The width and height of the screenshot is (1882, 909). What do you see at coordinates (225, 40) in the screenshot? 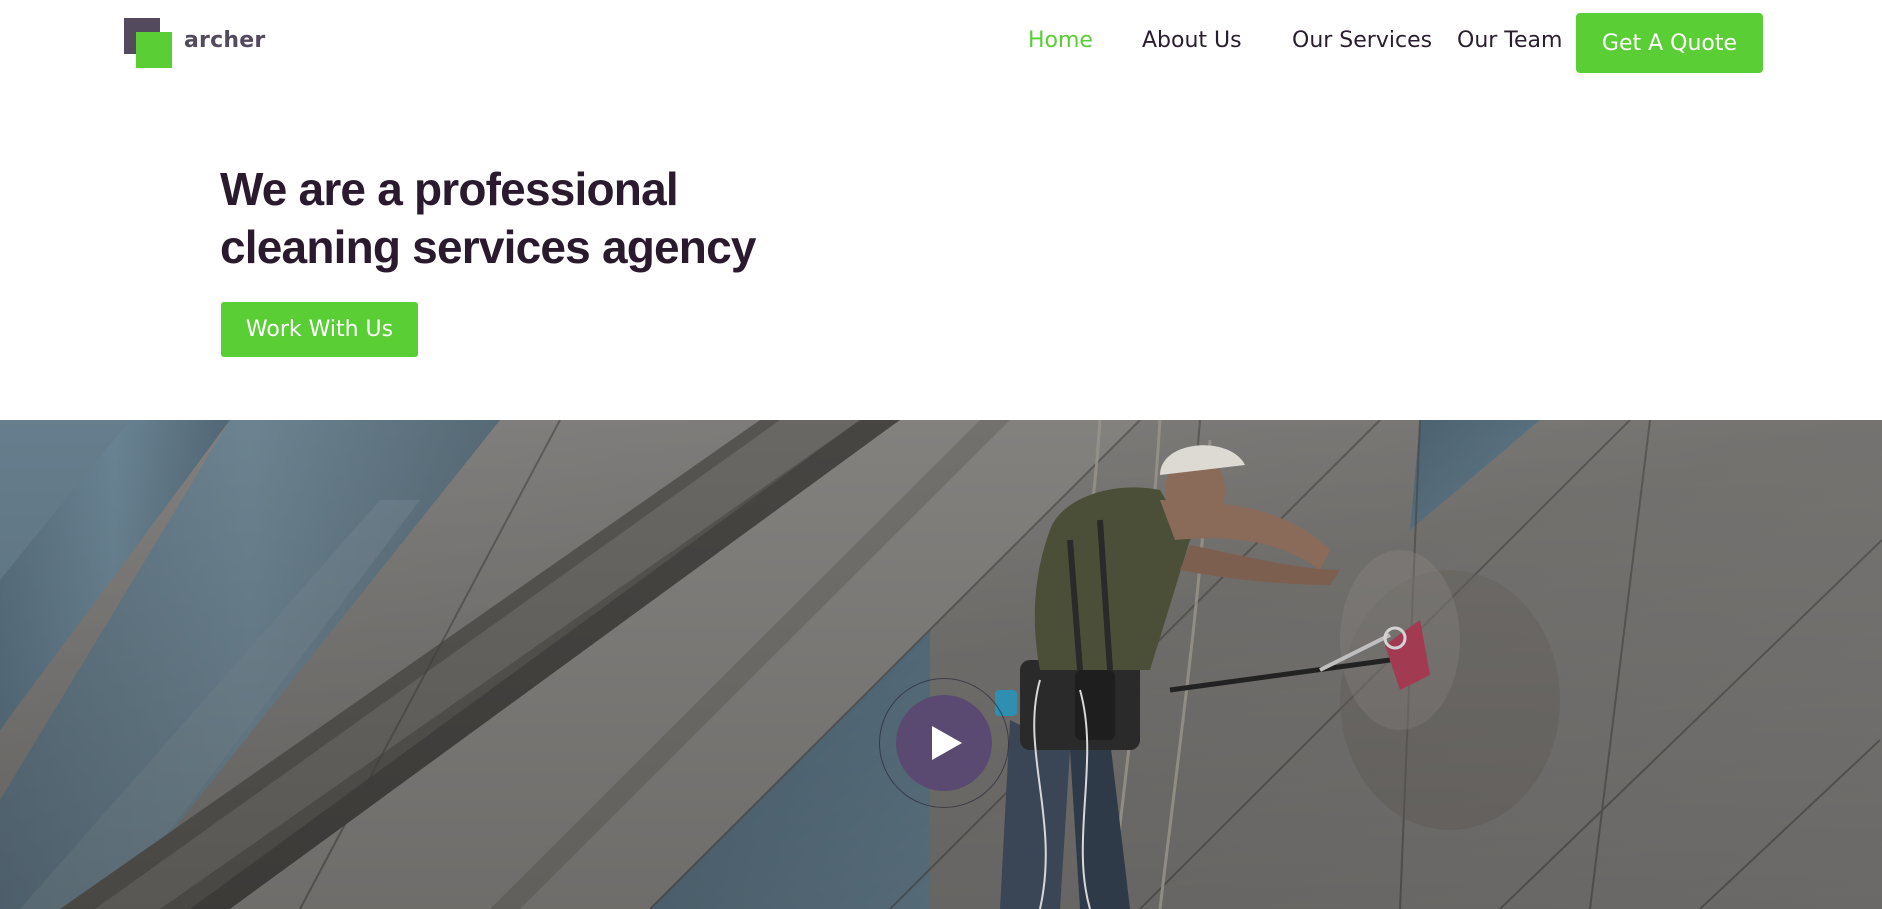
I see `logo-text: archer` at bounding box center [225, 40].